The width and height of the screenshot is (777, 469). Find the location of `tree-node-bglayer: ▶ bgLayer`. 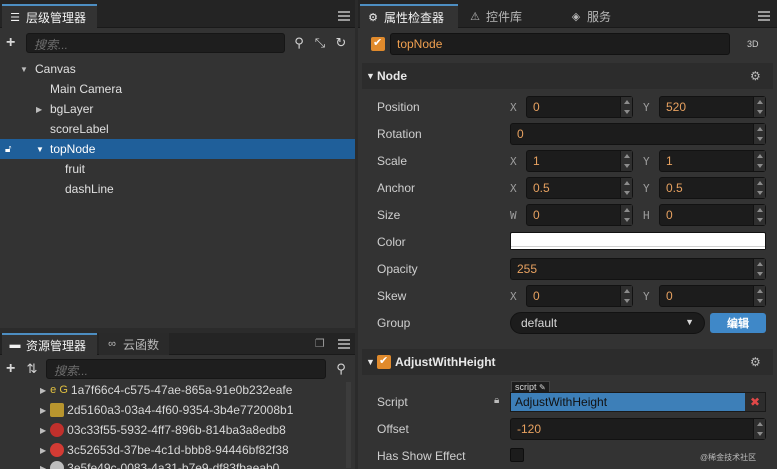

tree-node-bglayer: ▶ bgLayer is located at coordinates (177, 109).